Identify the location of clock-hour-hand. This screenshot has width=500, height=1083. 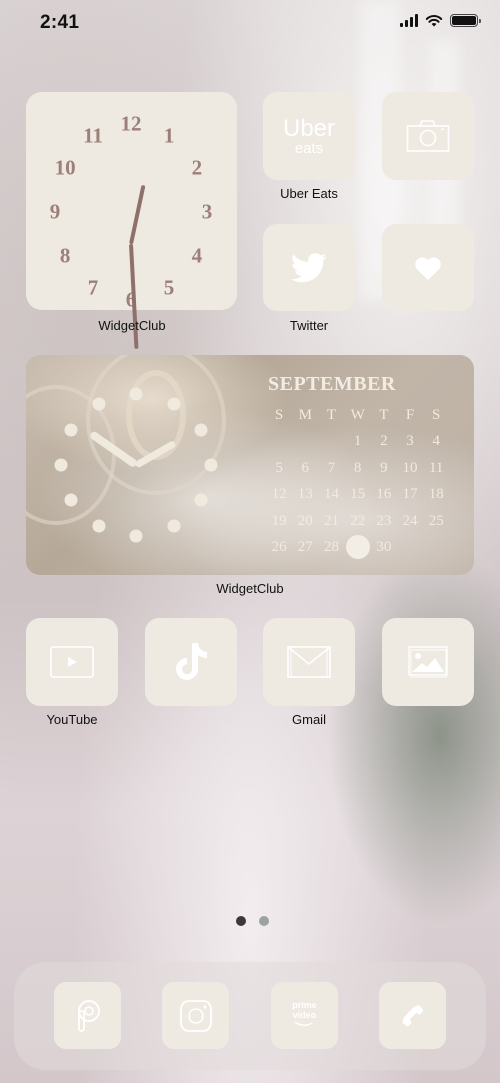
(137, 214).